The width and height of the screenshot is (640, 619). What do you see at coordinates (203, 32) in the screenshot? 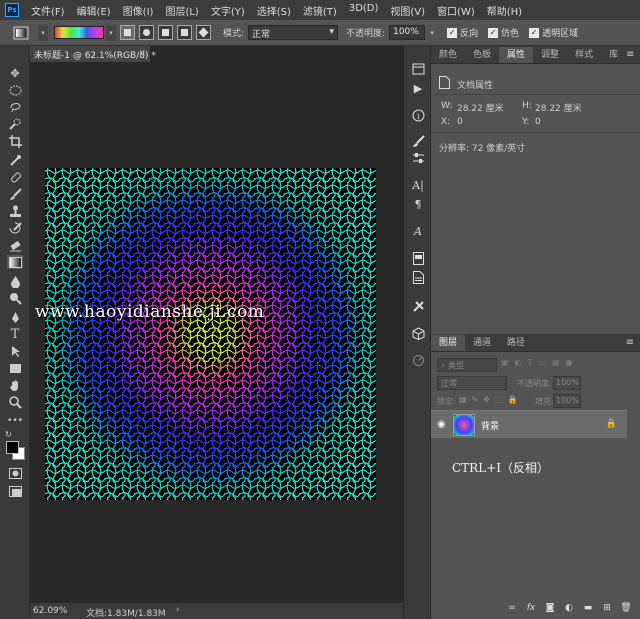
I see `diamond-gradient-button` at bounding box center [203, 32].